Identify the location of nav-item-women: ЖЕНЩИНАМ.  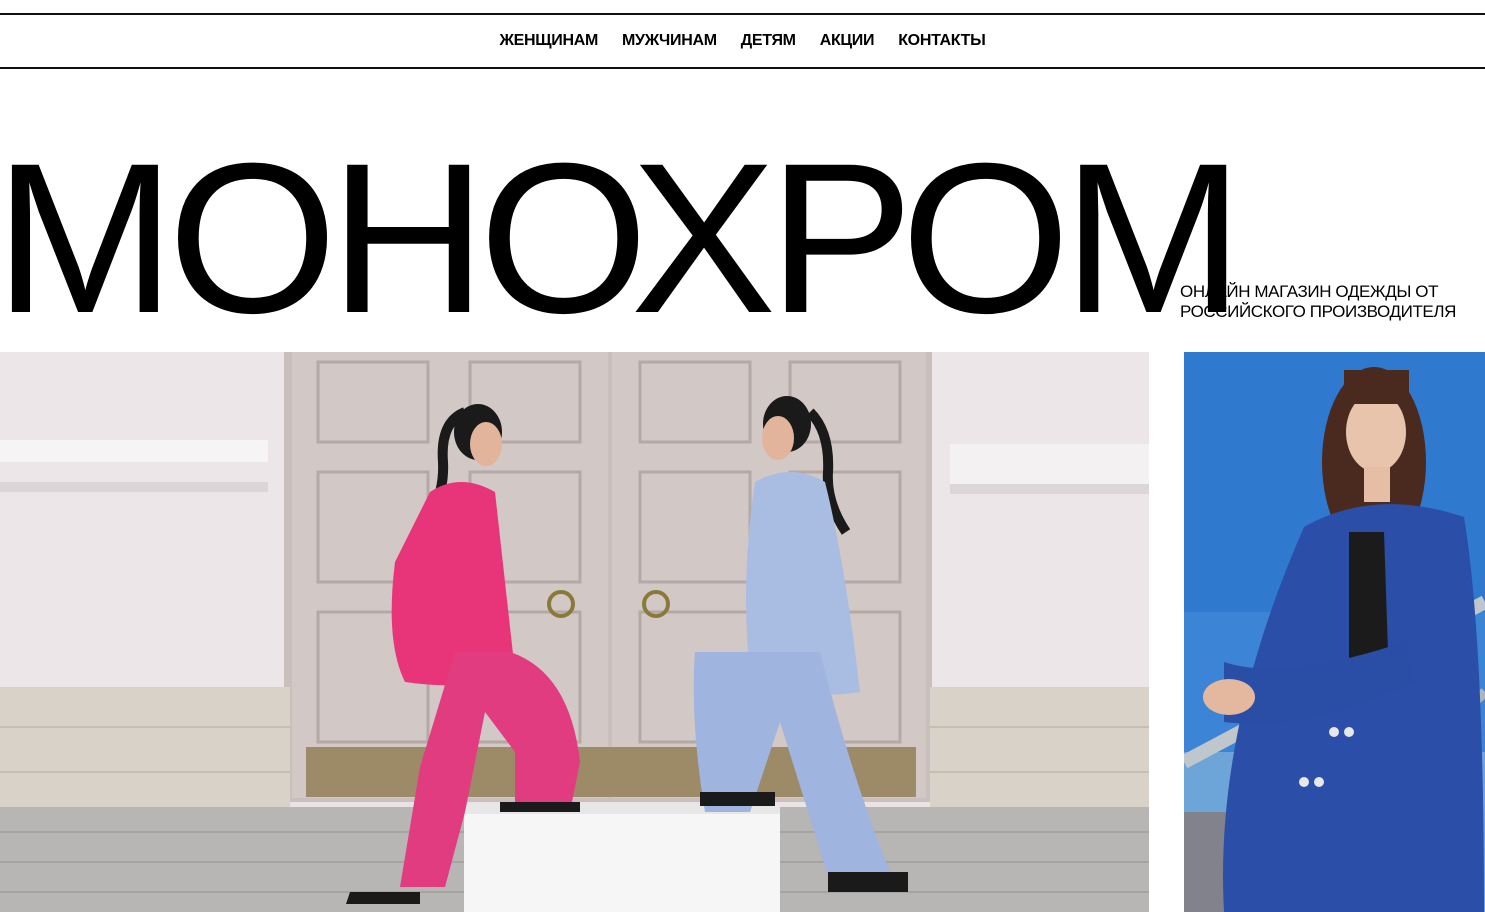
(548, 41).